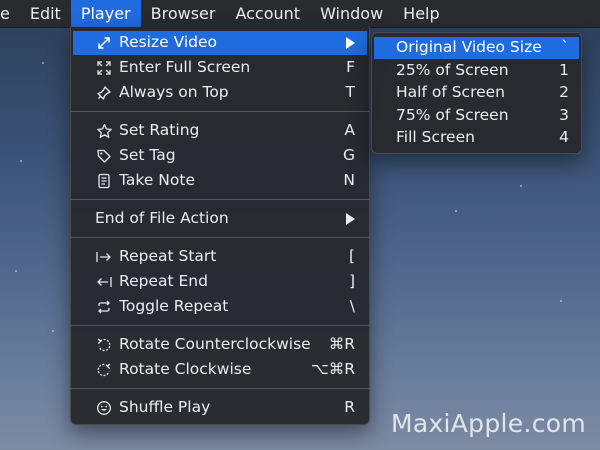  I want to click on menu-item-repeat-start: Repeat Start [, so click(220, 257).